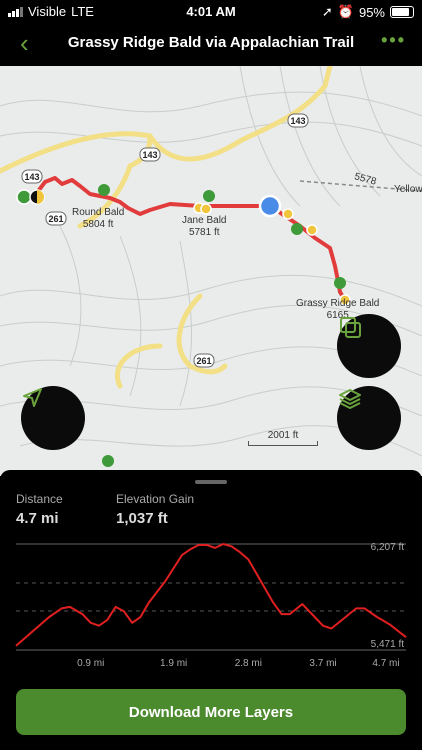 This screenshot has height=750, width=422. I want to click on y-tick-label: 6,207 ft, so click(388, 547).